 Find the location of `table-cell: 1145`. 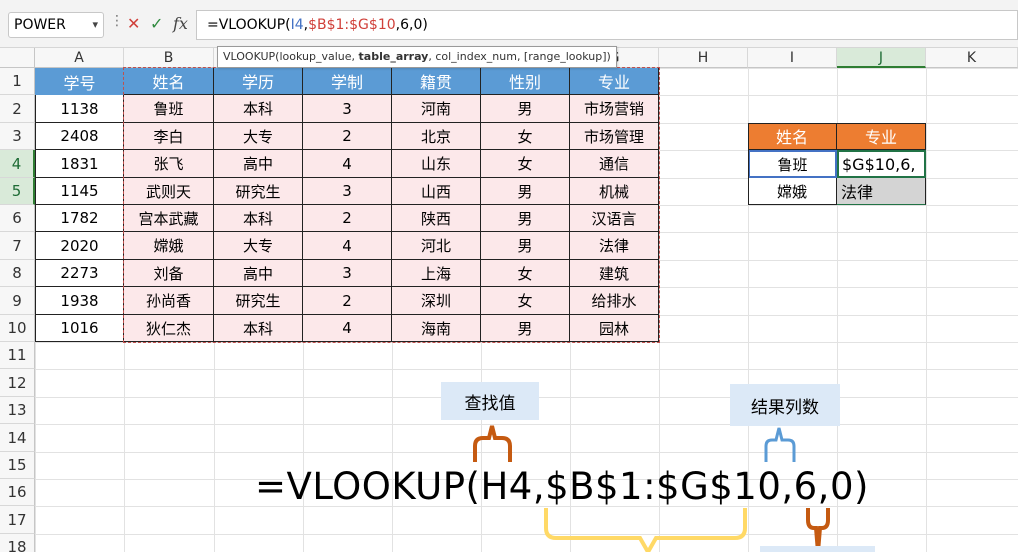

table-cell: 1145 is located at coordinates (79, 191).